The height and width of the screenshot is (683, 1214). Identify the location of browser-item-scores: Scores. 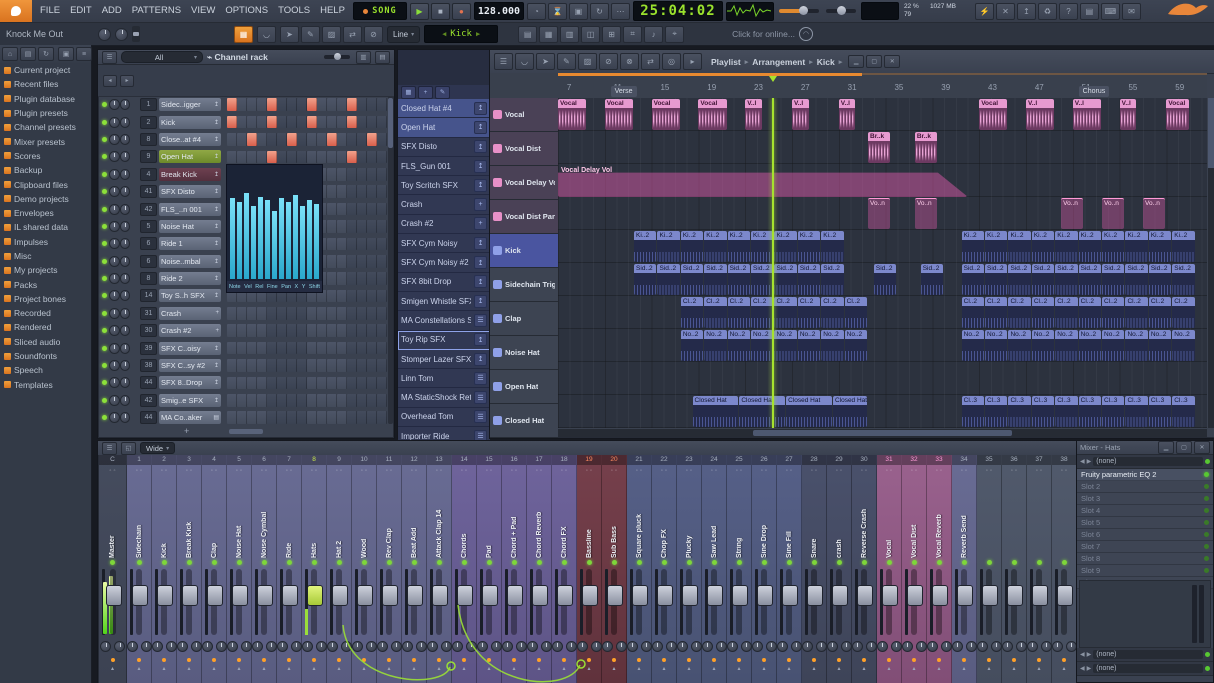
(45, 156).